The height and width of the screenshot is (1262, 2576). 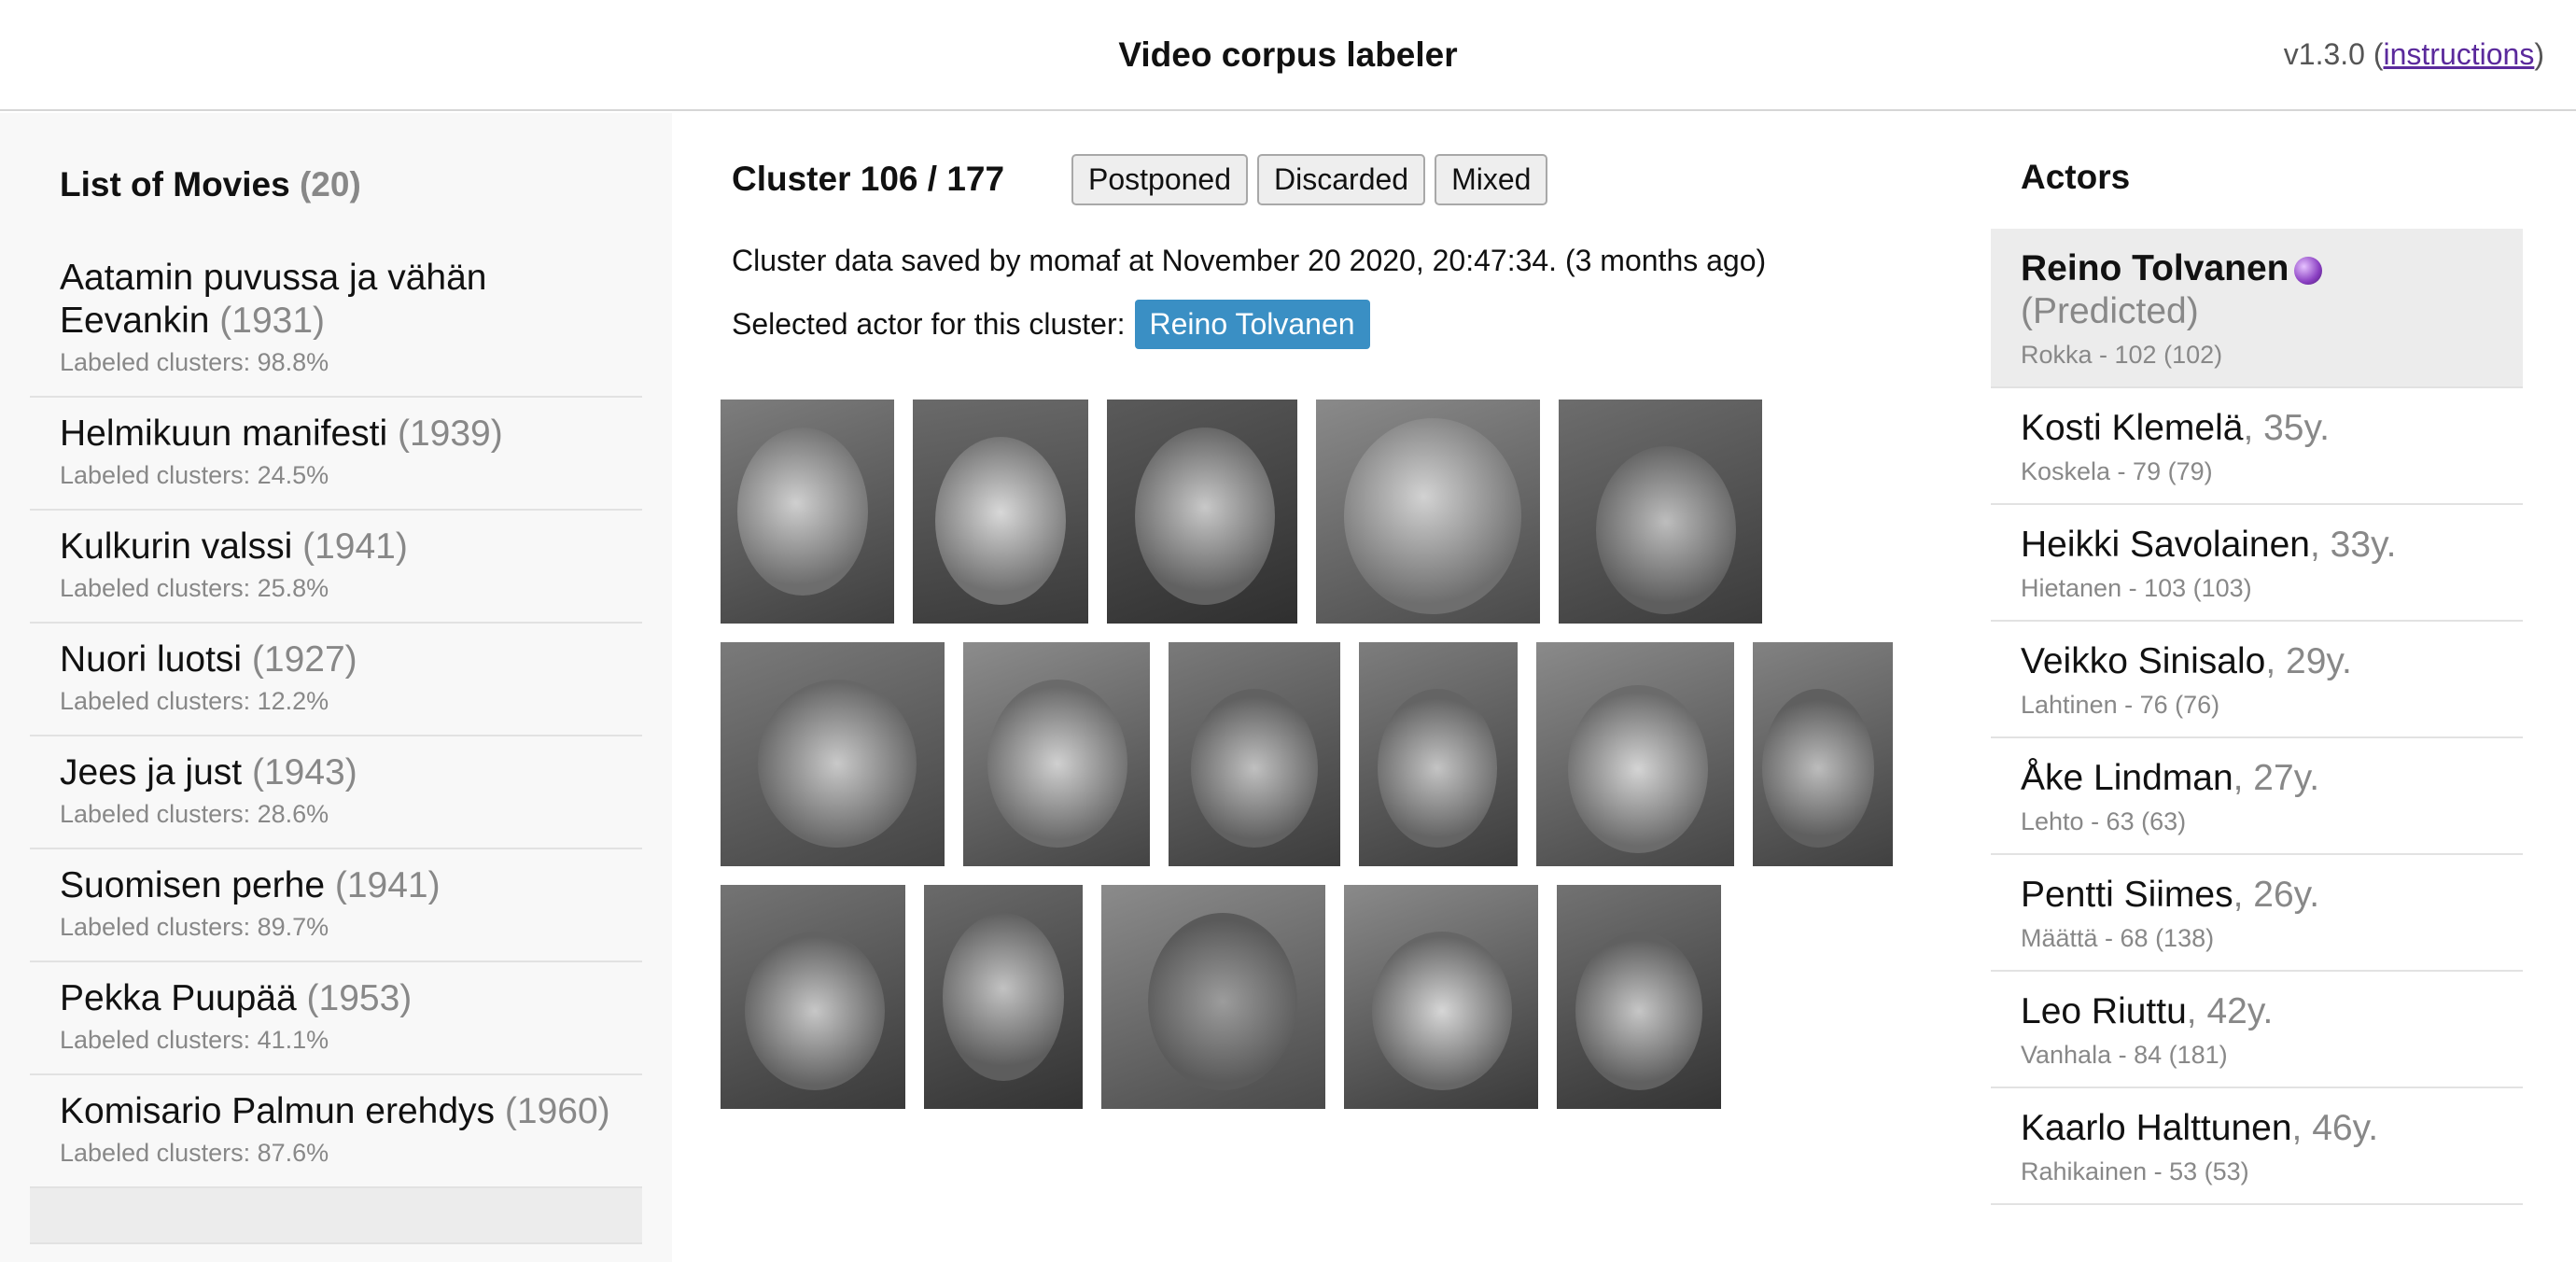 I want to click on actor-age: , 26y., so click(x=2276, y=895).